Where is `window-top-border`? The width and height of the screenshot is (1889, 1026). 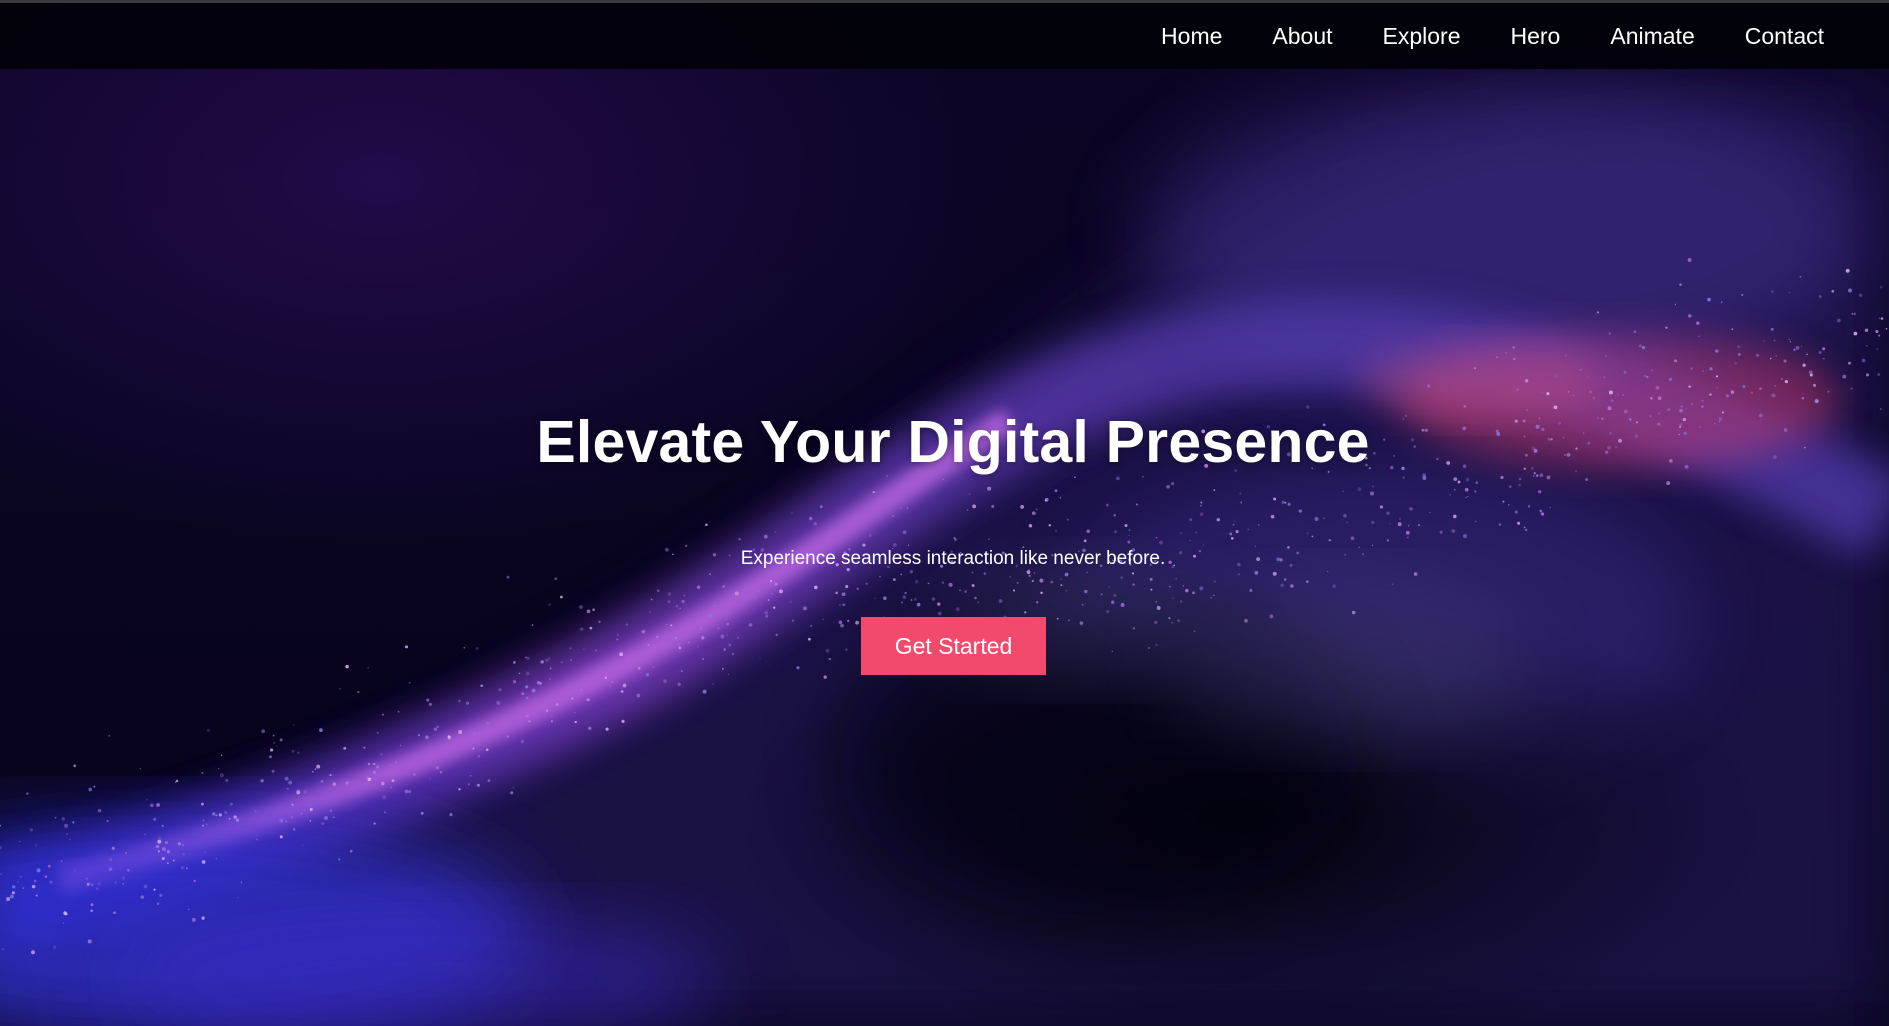 window-top-border is located at coordinates (944, 1).